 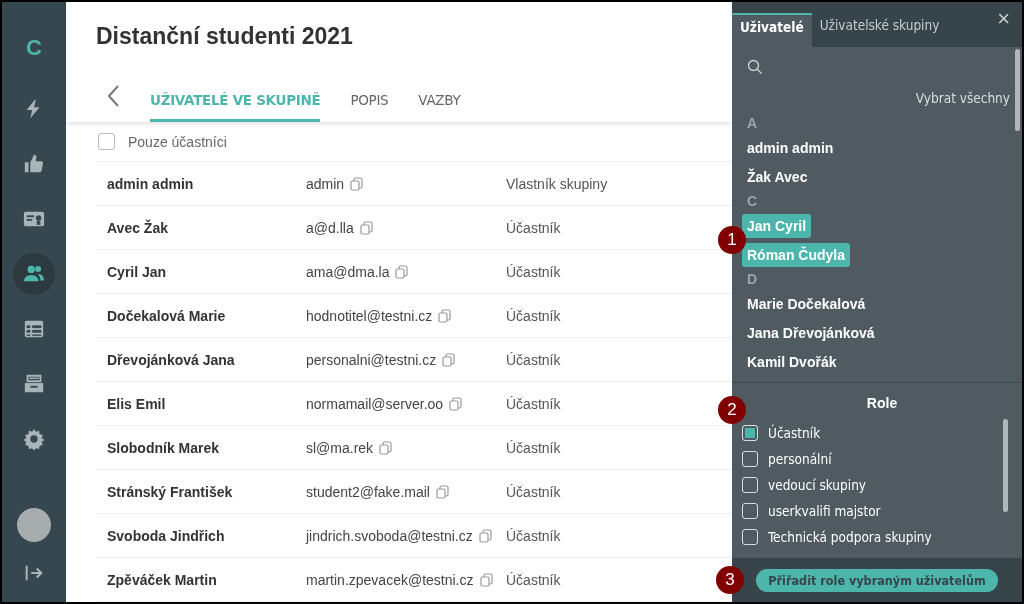 I want to click on assign-button: Přiřadit role vybraným uživatelům, so click(x=877, y=580).